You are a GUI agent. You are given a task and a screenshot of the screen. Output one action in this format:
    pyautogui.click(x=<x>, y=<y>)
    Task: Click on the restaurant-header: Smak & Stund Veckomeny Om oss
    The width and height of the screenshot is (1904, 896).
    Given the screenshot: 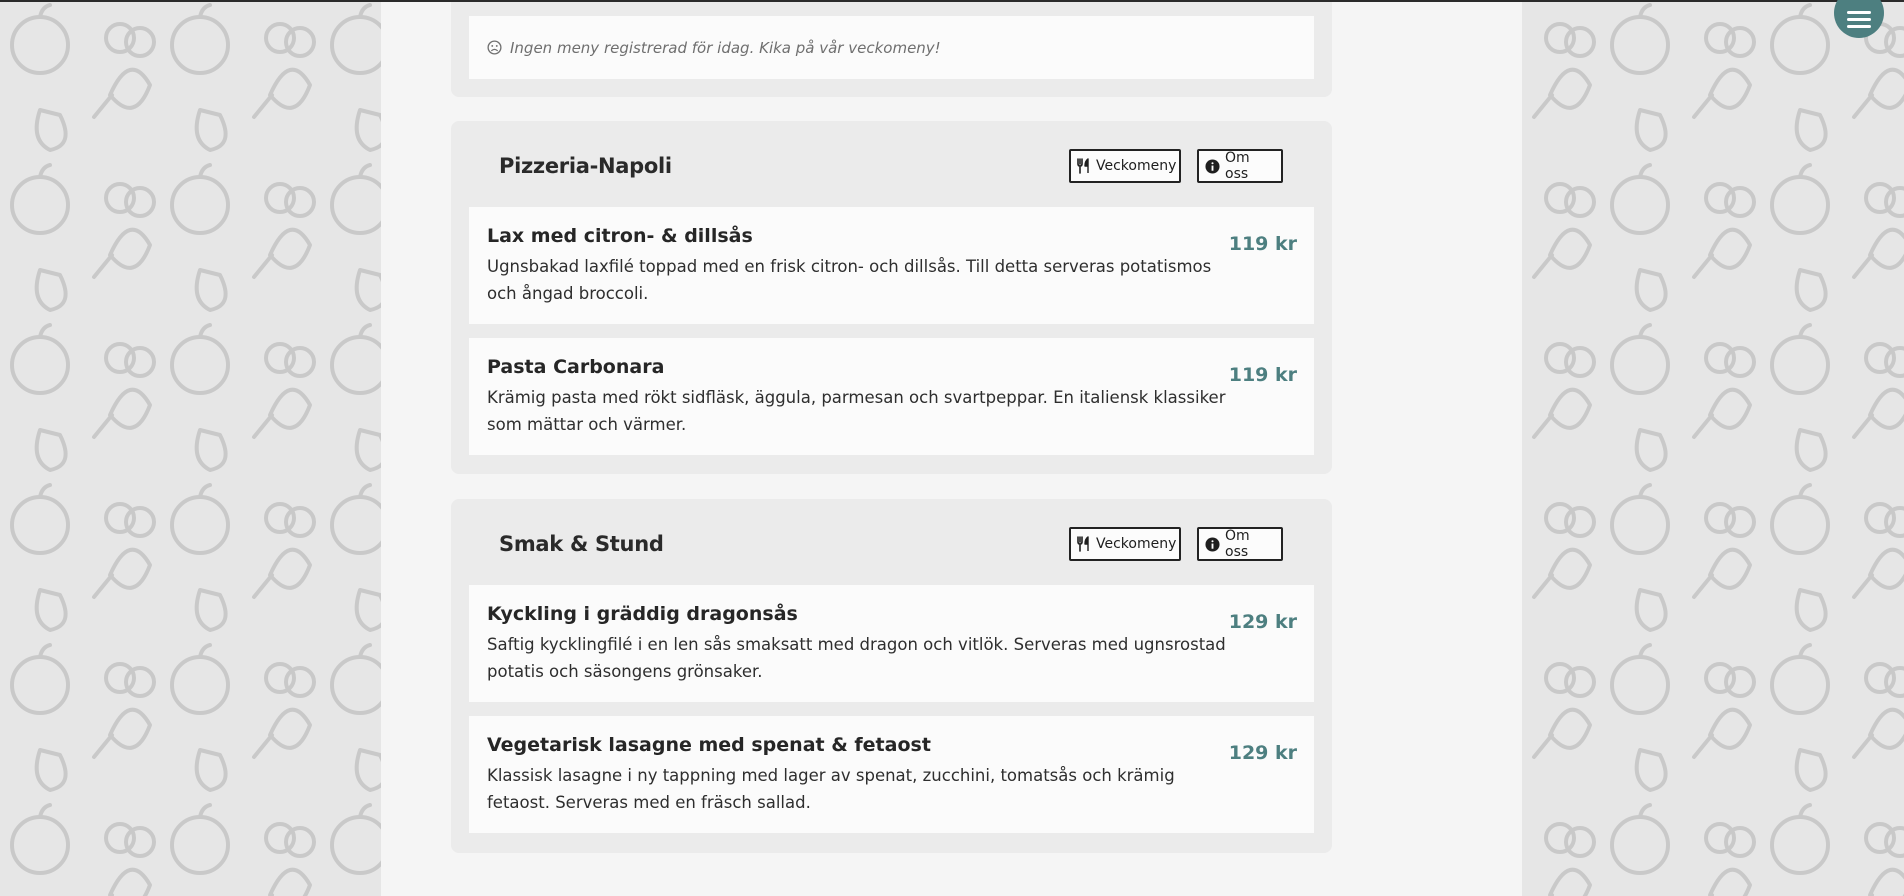 What is the action you would take?
    pyautogui.click(x=891, y=542)
    